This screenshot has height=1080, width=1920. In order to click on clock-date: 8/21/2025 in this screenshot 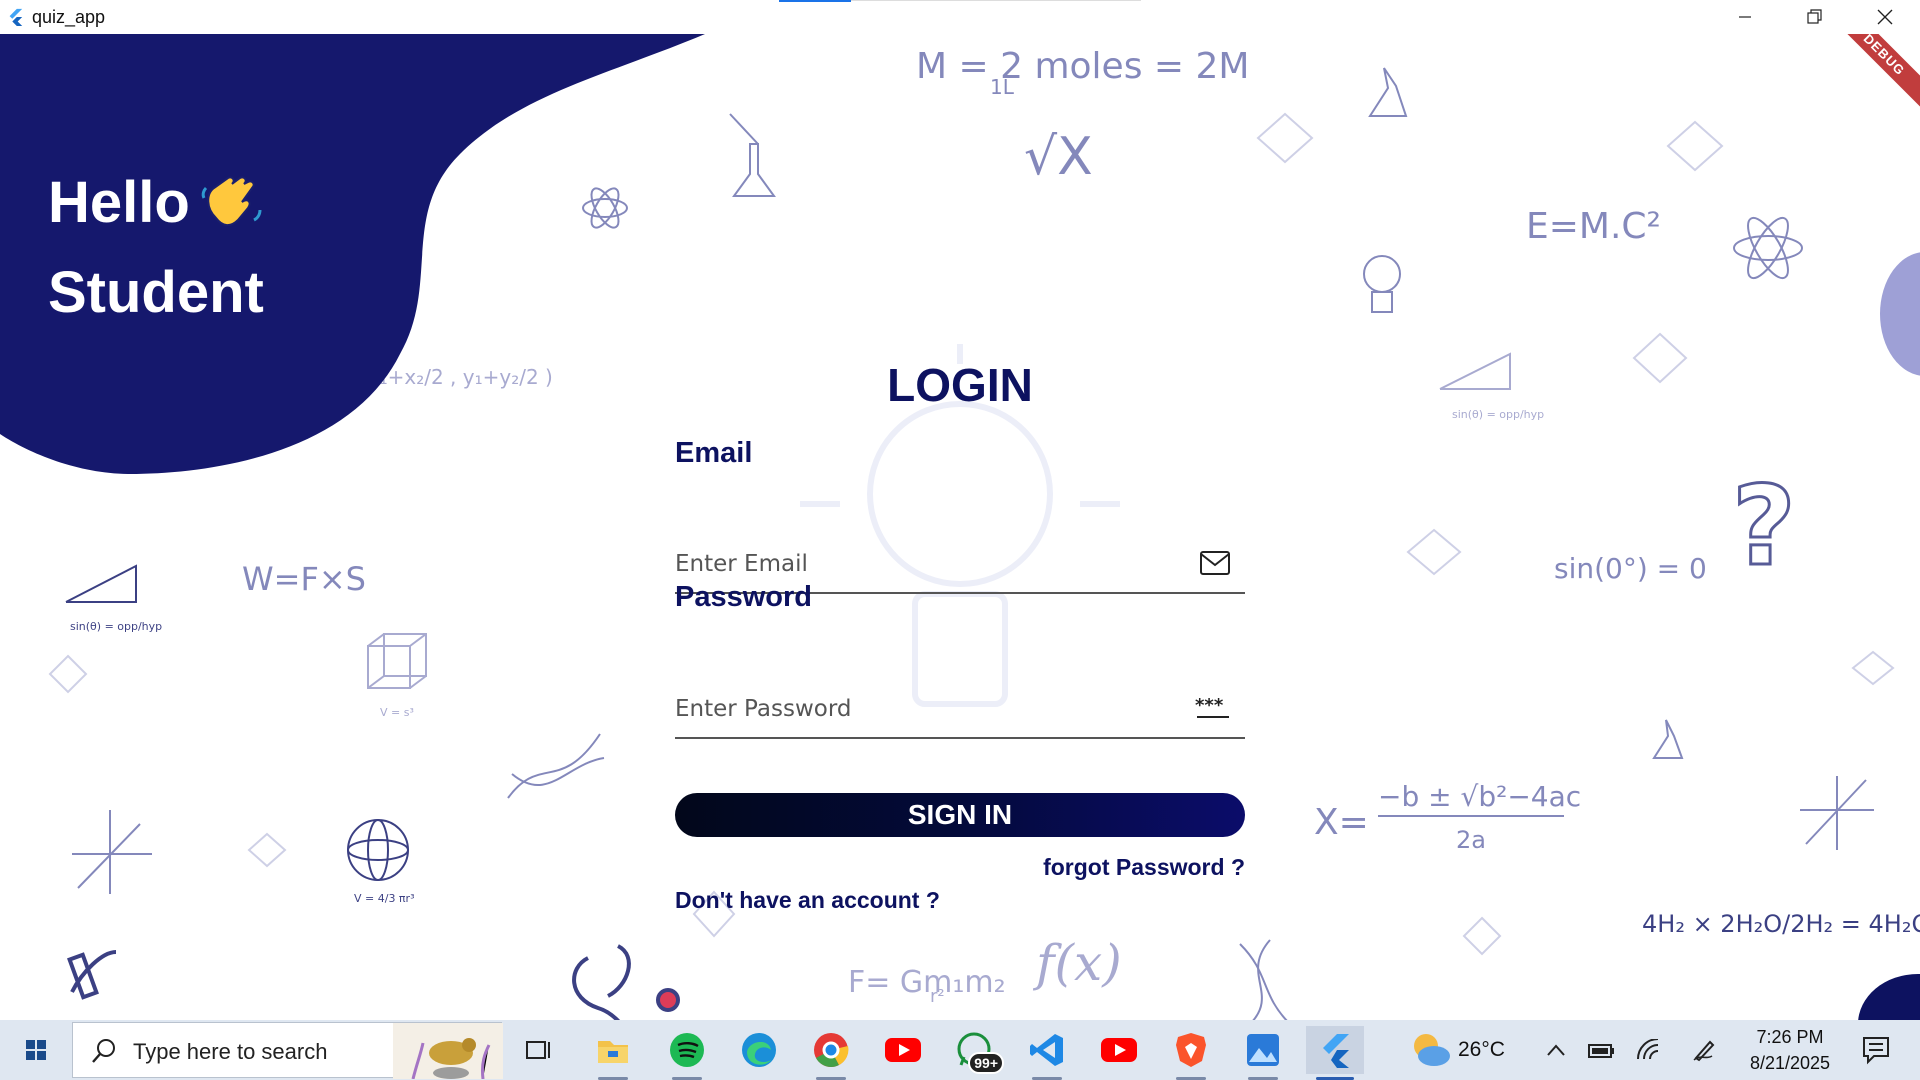, I will do `click(1790, 1063)`.